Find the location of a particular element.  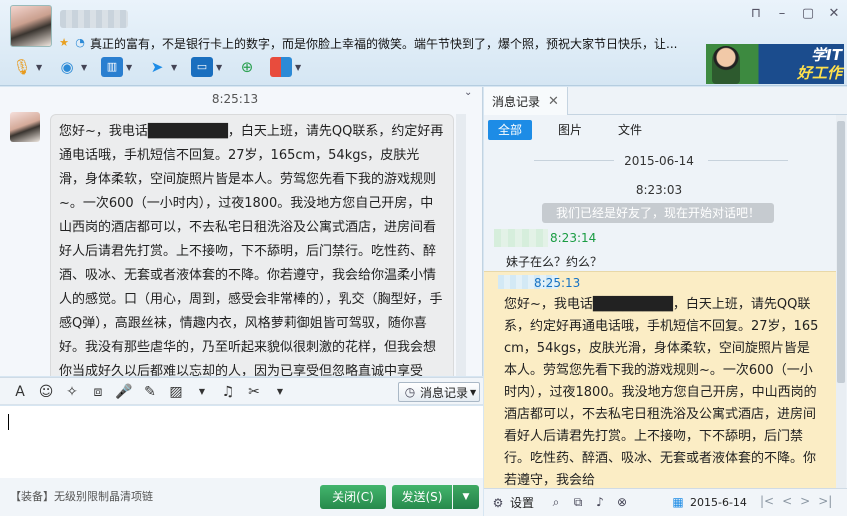

remote-assist-icon: ▭ is located at coordinates (202, 67).